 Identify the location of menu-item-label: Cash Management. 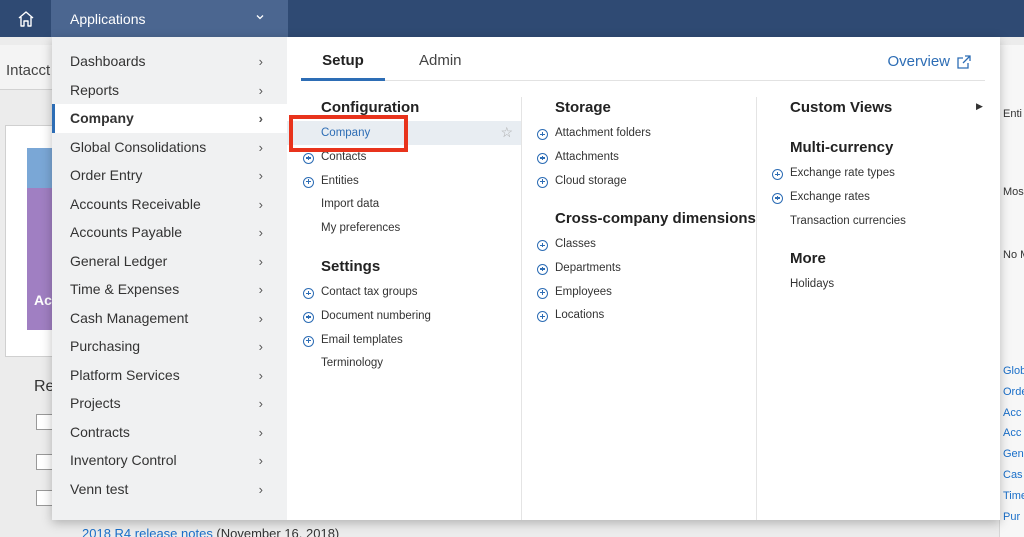
(129, 317).